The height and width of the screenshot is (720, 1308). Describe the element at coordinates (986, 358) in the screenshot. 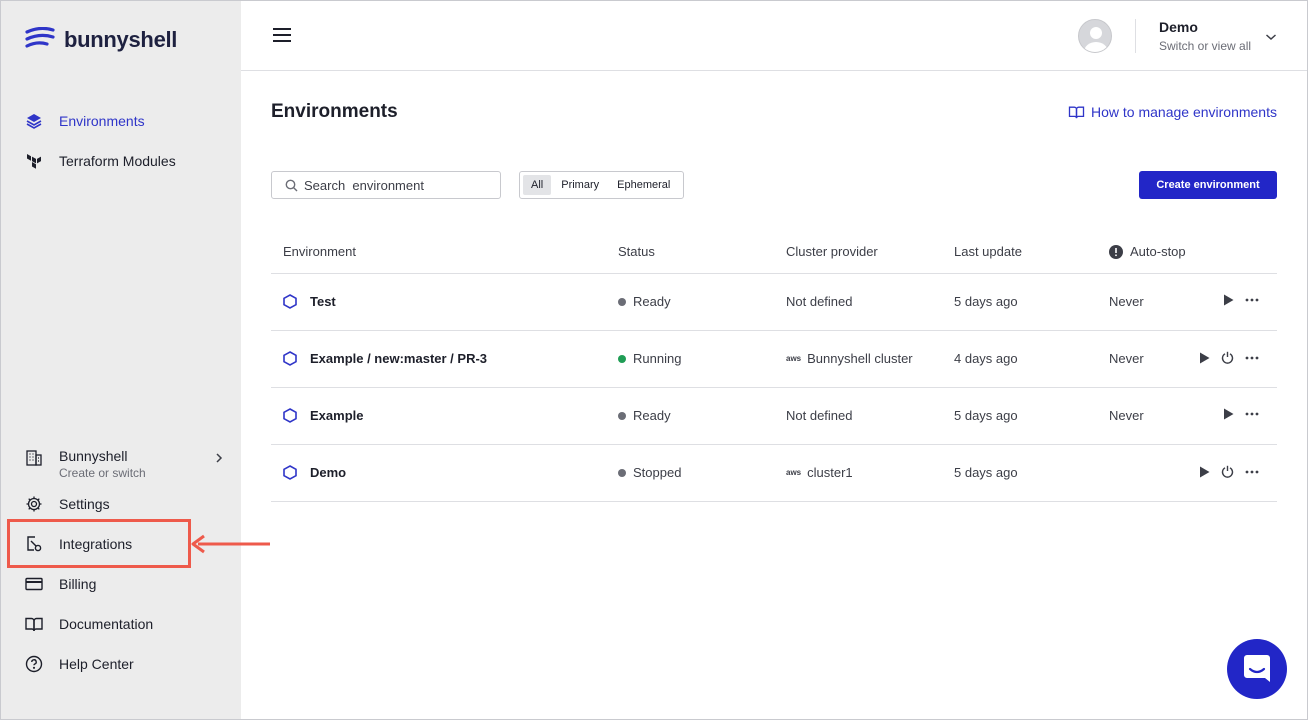

I see `last-update: 4 days ago` at that location.